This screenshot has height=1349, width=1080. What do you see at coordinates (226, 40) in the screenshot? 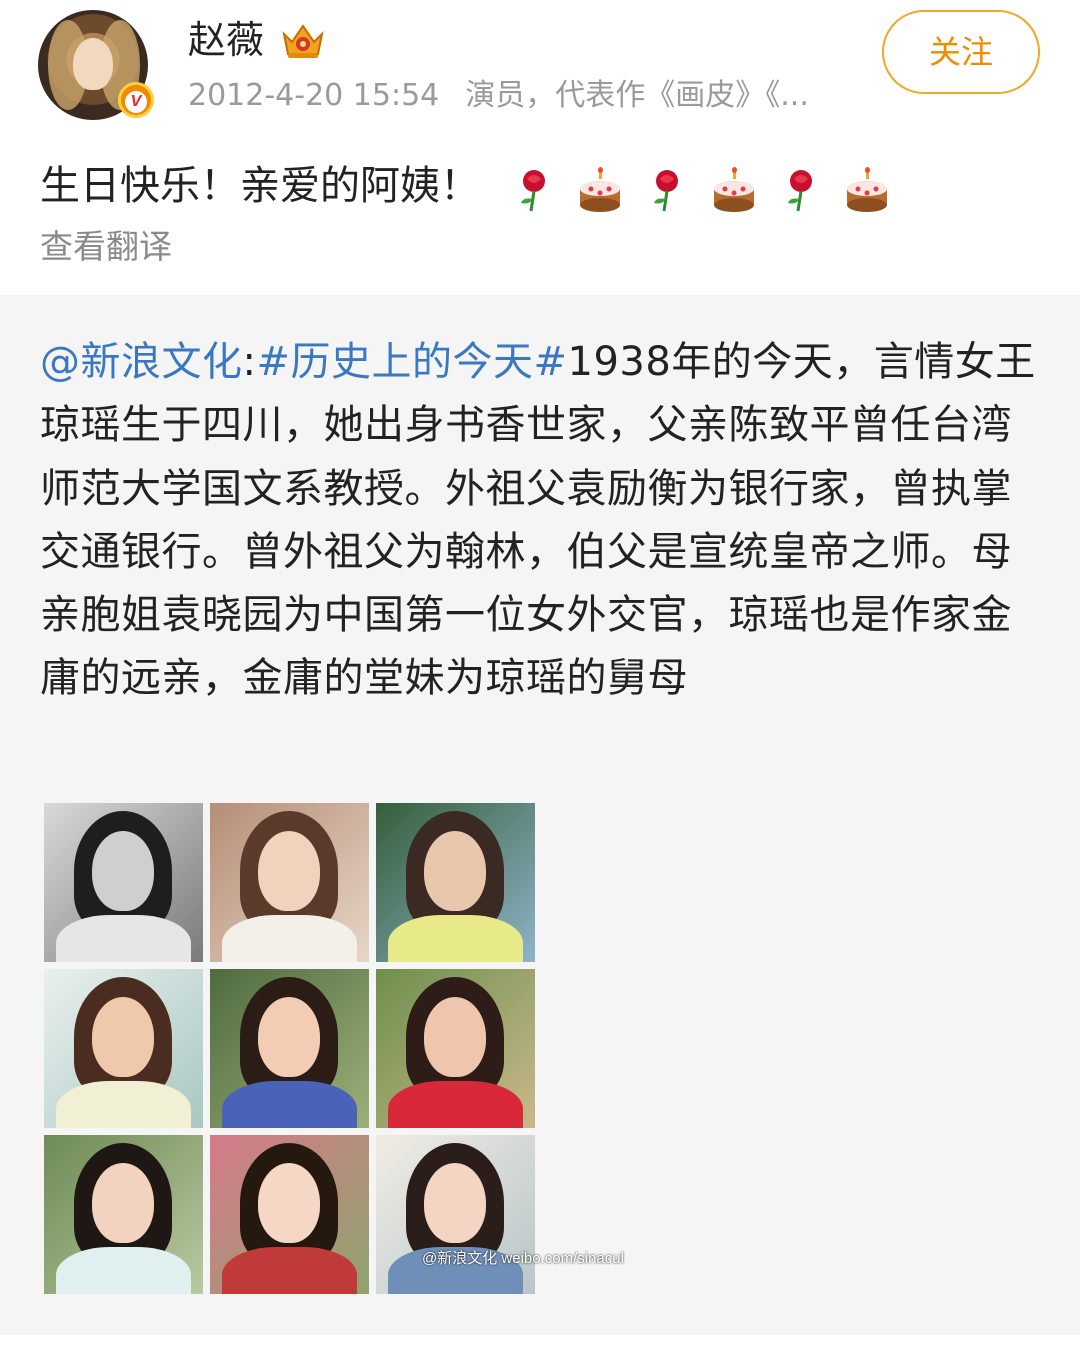
I see `author-name: 赵薇` at bounding box center [226, 40].